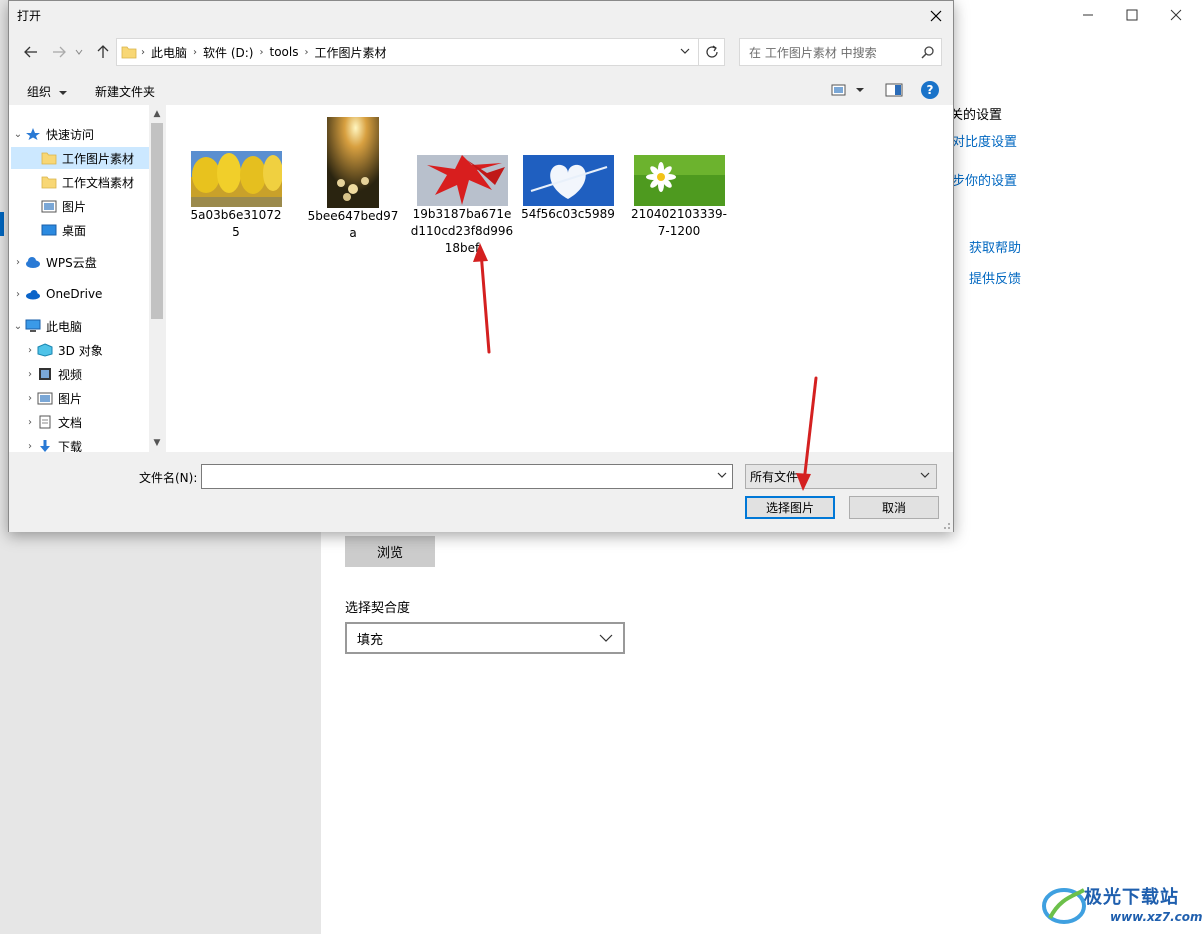 The image size is (1202, 934). I want to click on cancel-button: 取消, so click(894, 507).